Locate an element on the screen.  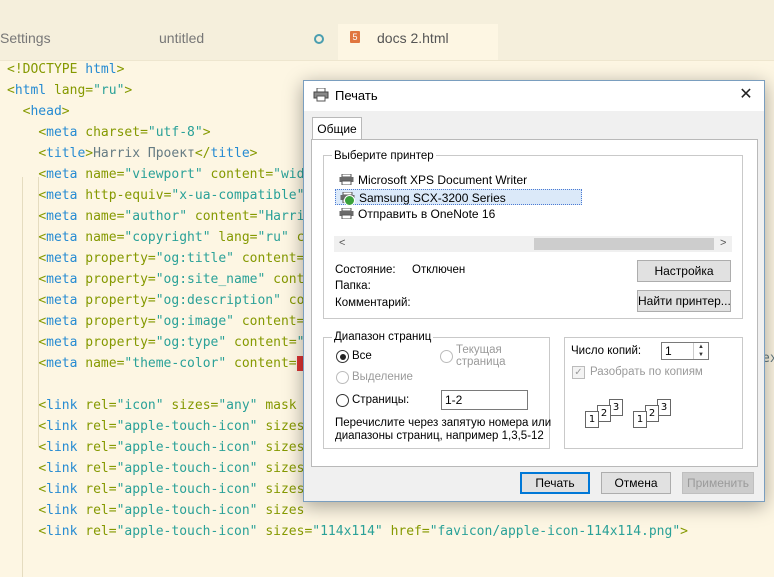
tab-untitled: untitled is located at coordinates (181, 38).